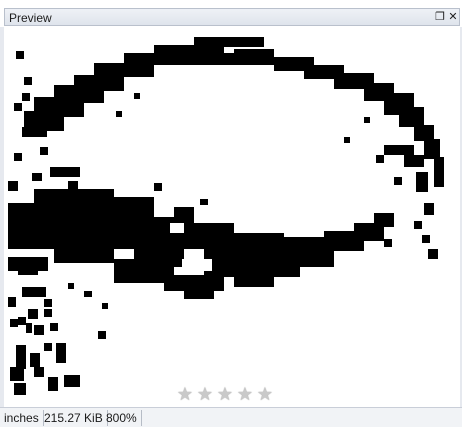 Image resolution: width=462 pixels, height=427 pixels. I want to click on units-label: inches, so click(22, 418).